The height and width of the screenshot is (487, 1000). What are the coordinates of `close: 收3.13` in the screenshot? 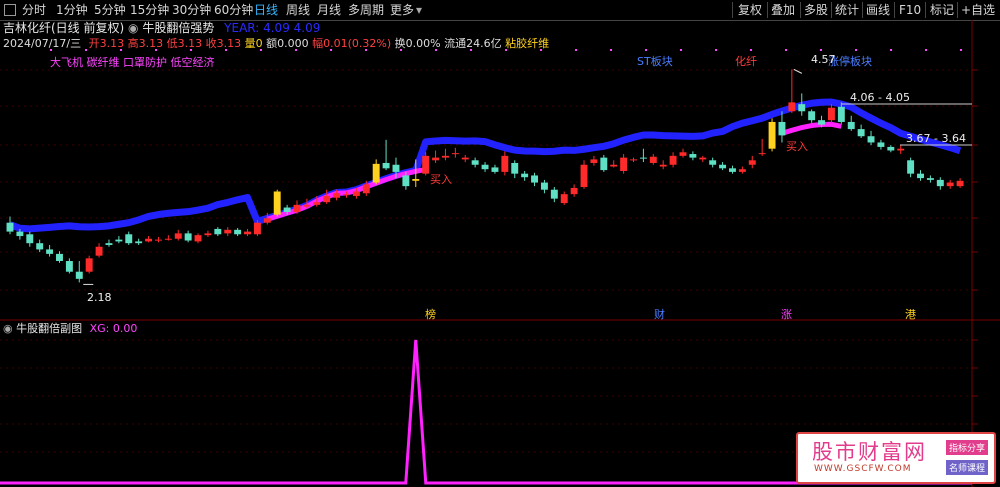 It's located at (223, 43).